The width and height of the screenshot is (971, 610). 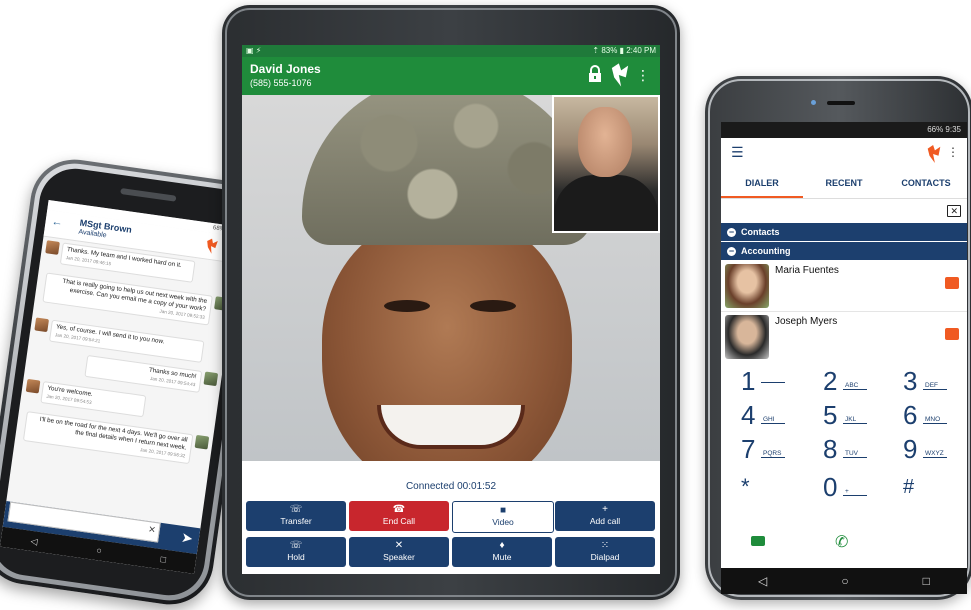 I want to click on key-7: 7 PQRS, so click(x=763, y=451).